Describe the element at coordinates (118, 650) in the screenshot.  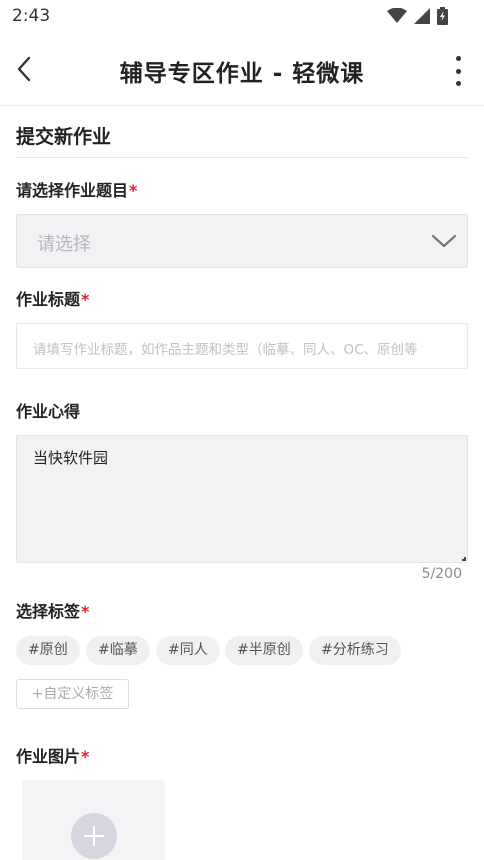
I see `tag-chip: #临摹` at that location.